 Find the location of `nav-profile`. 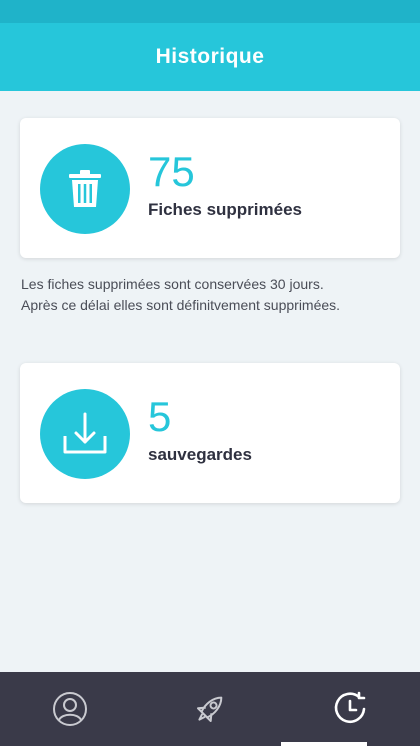

nav-profile is located at coordinates (70, 709).